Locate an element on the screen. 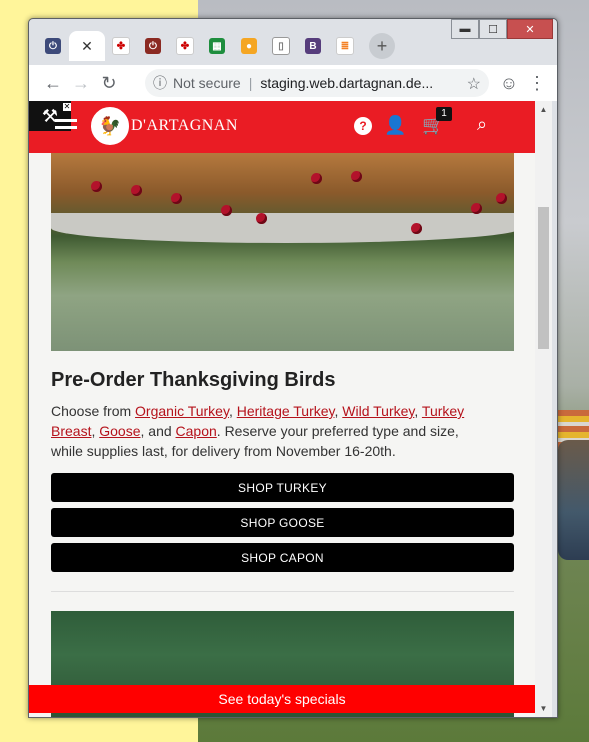 The image size is (589, 742). stack-icon: ≣ is located at coordinates (345, 46).